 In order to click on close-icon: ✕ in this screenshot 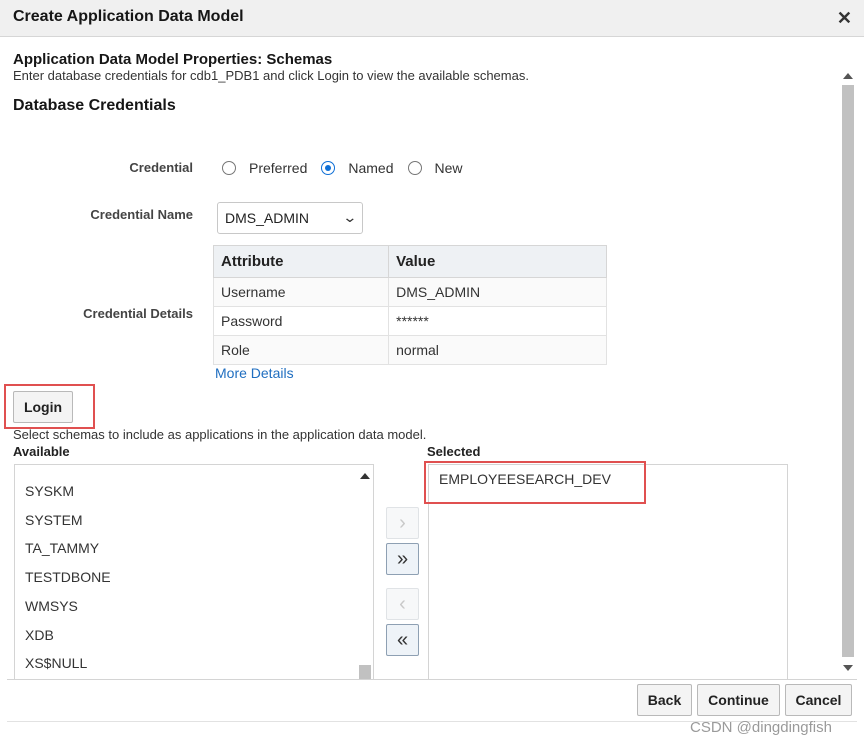, I will do `click(844, 18)`.